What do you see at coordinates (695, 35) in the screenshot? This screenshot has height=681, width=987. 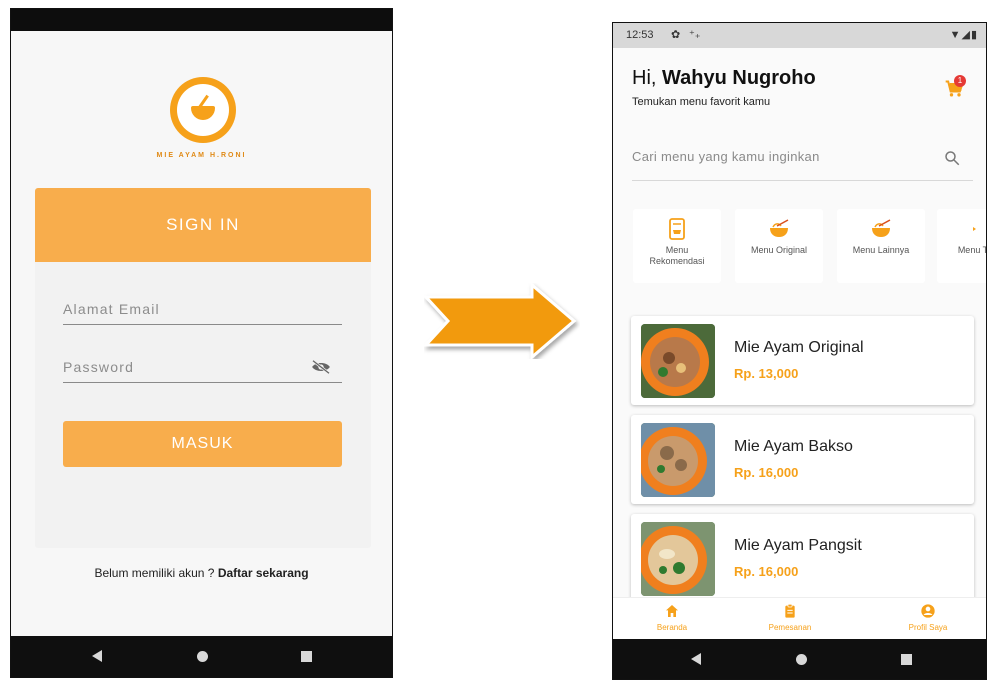 I see `network-status-icon: ⁺₊` at bounding box center [695, 35].